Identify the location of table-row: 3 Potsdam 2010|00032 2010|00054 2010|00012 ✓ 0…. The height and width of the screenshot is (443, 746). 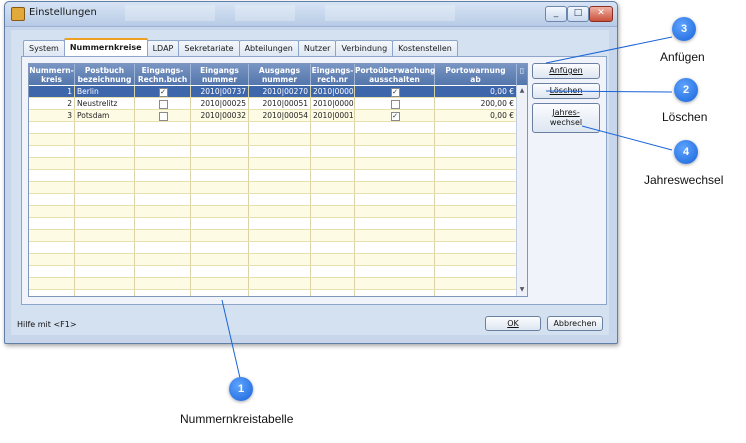
(273, 116).